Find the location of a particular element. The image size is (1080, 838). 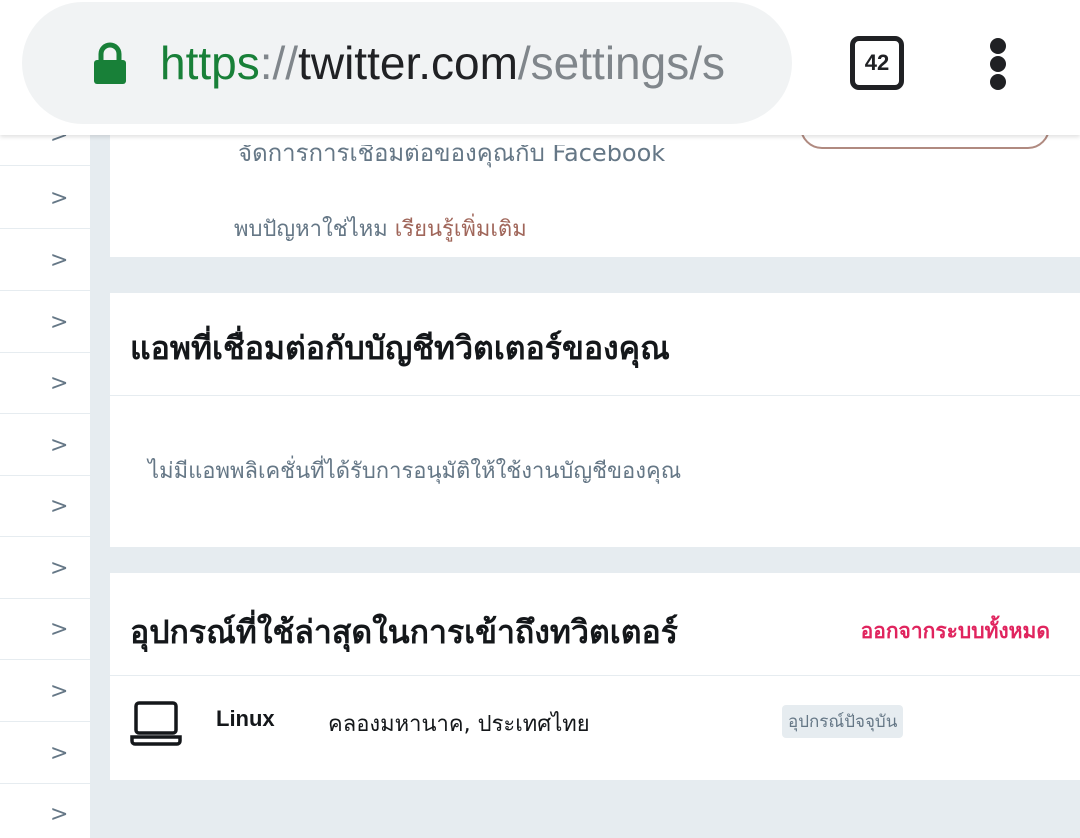

learn-more-link: เรียนรู้เพิ่มเติม is located at coordinates (461, 229).